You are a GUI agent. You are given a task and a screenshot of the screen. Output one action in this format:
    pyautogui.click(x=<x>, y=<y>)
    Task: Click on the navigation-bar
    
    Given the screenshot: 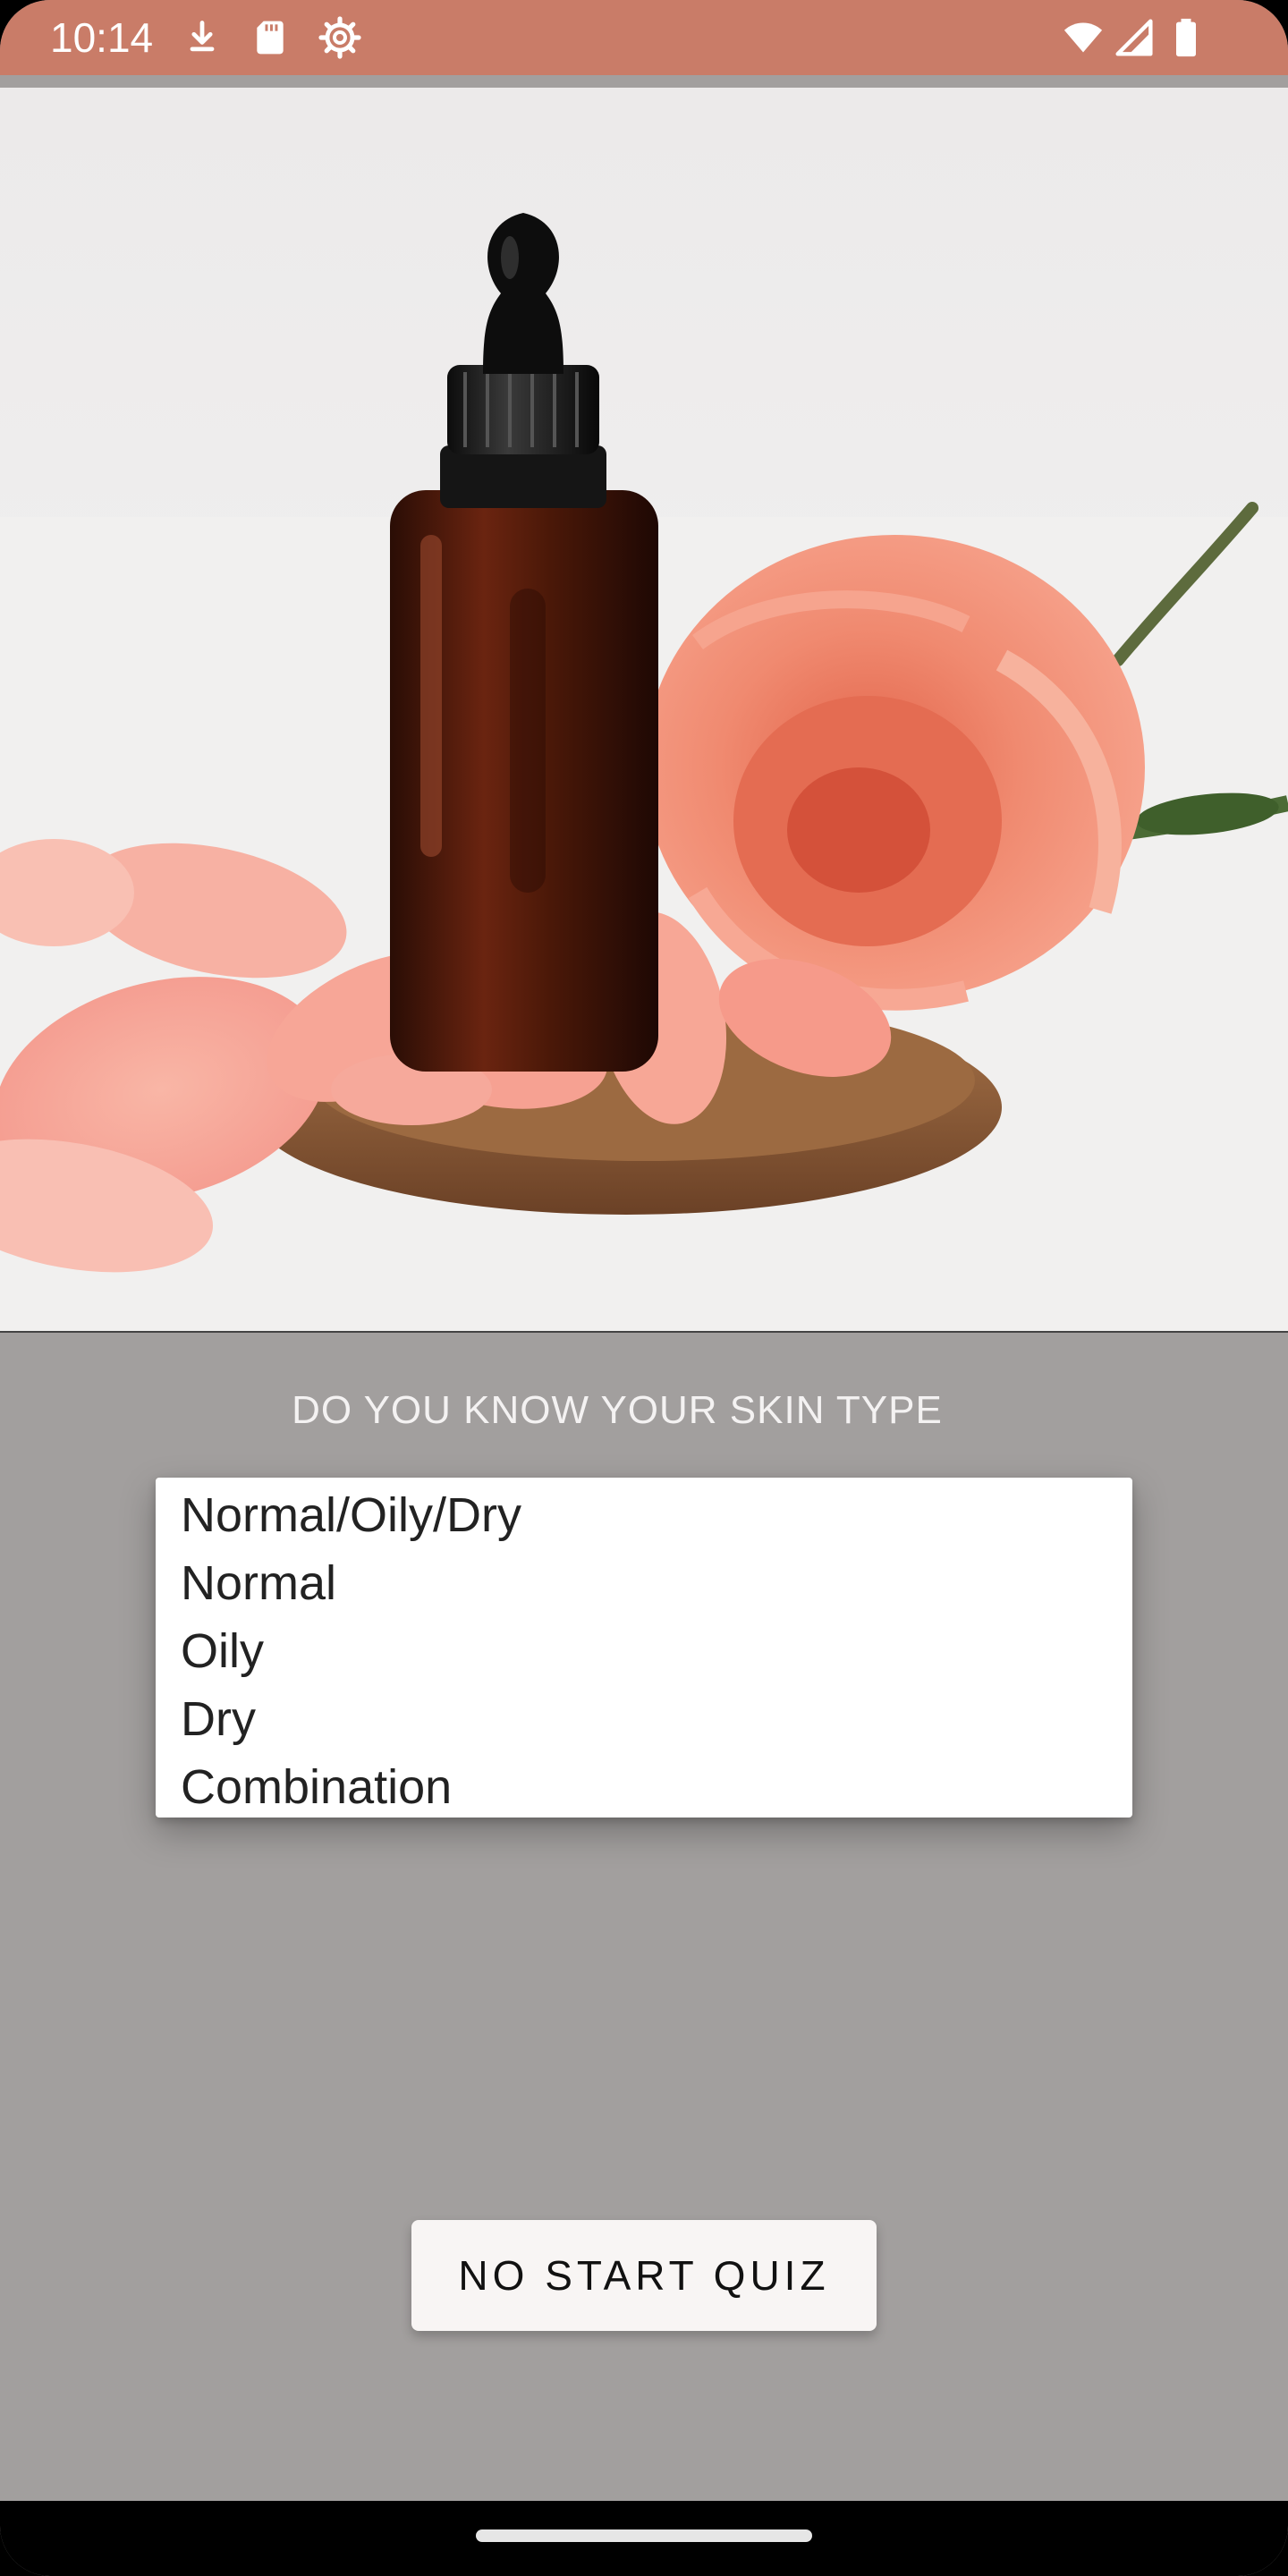 What is the action you would take?
    pyautogui.click(x=644, y=2538)
    